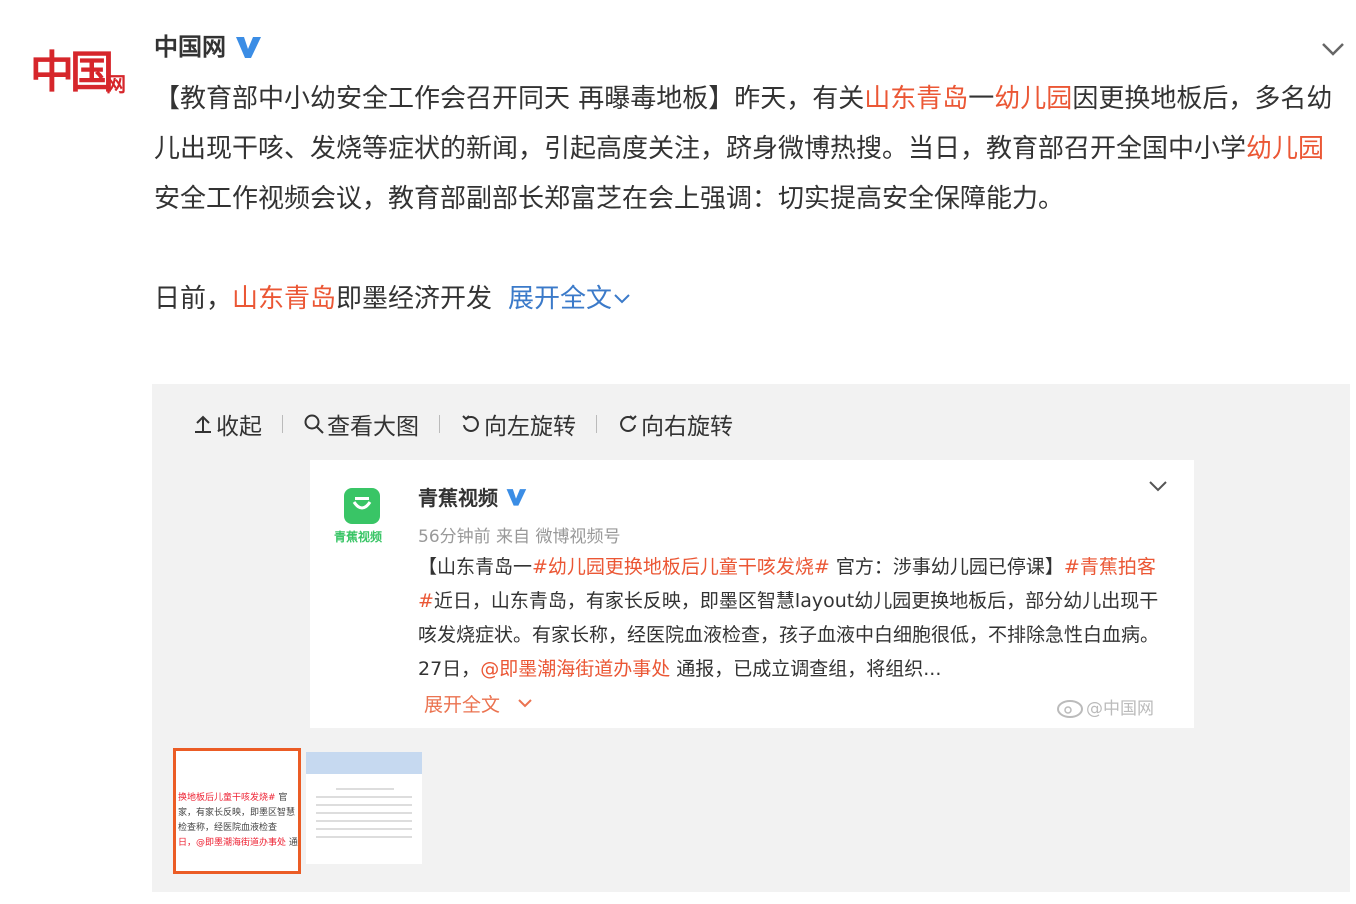 The width and height of the screenshot is (1356, 904). I want to click on rotate-right-icon, so click(628, 423).